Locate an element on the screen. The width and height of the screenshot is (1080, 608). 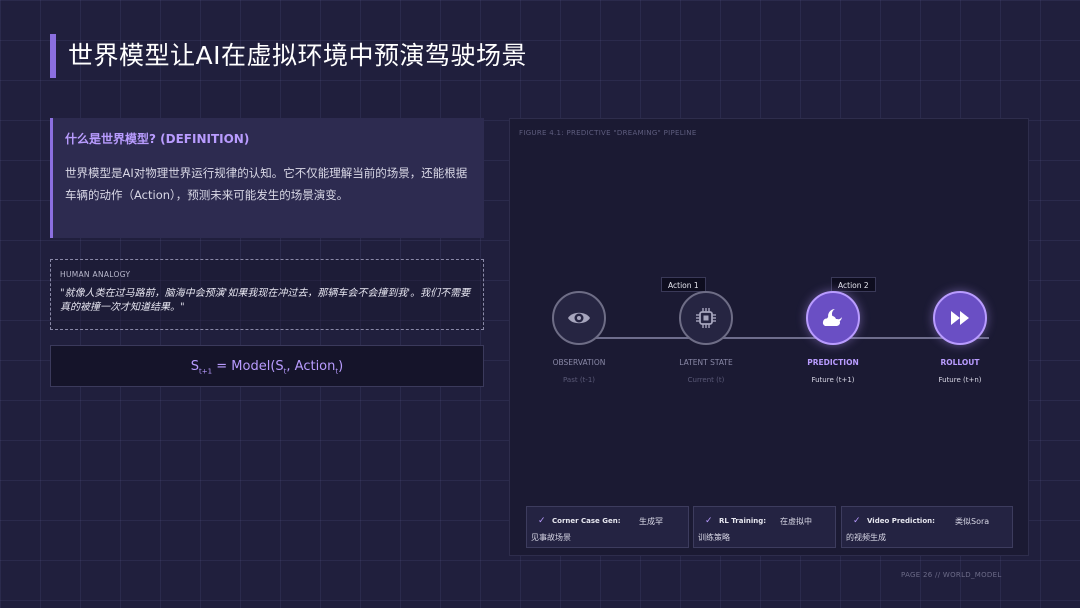
chip-icon is located at coordinates (706, 318).